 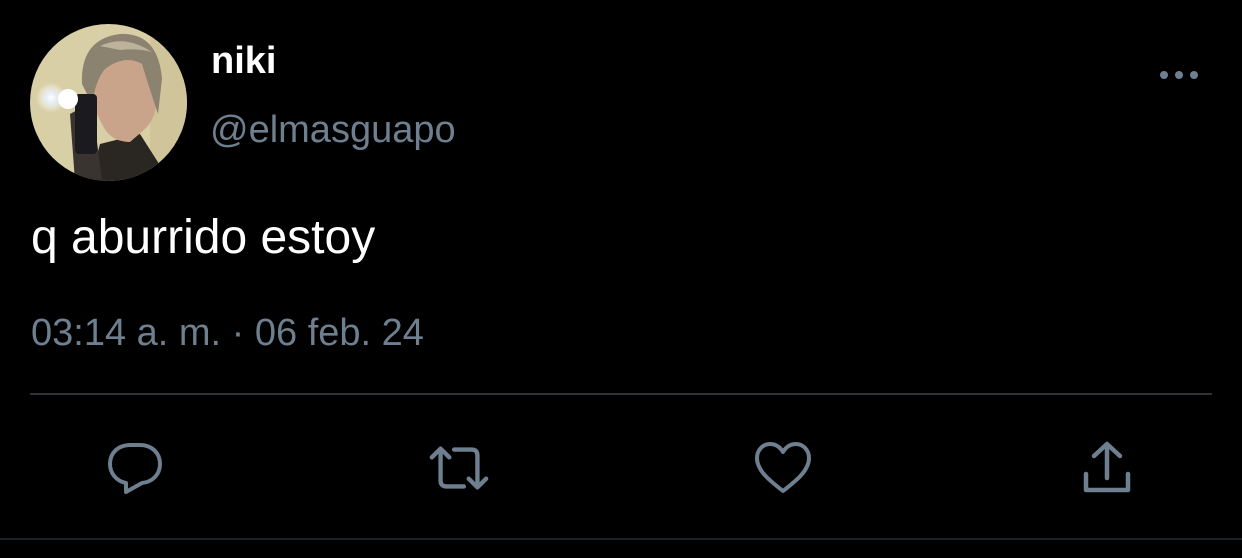 I want to click on share-button, so click(x=1107, y=468).